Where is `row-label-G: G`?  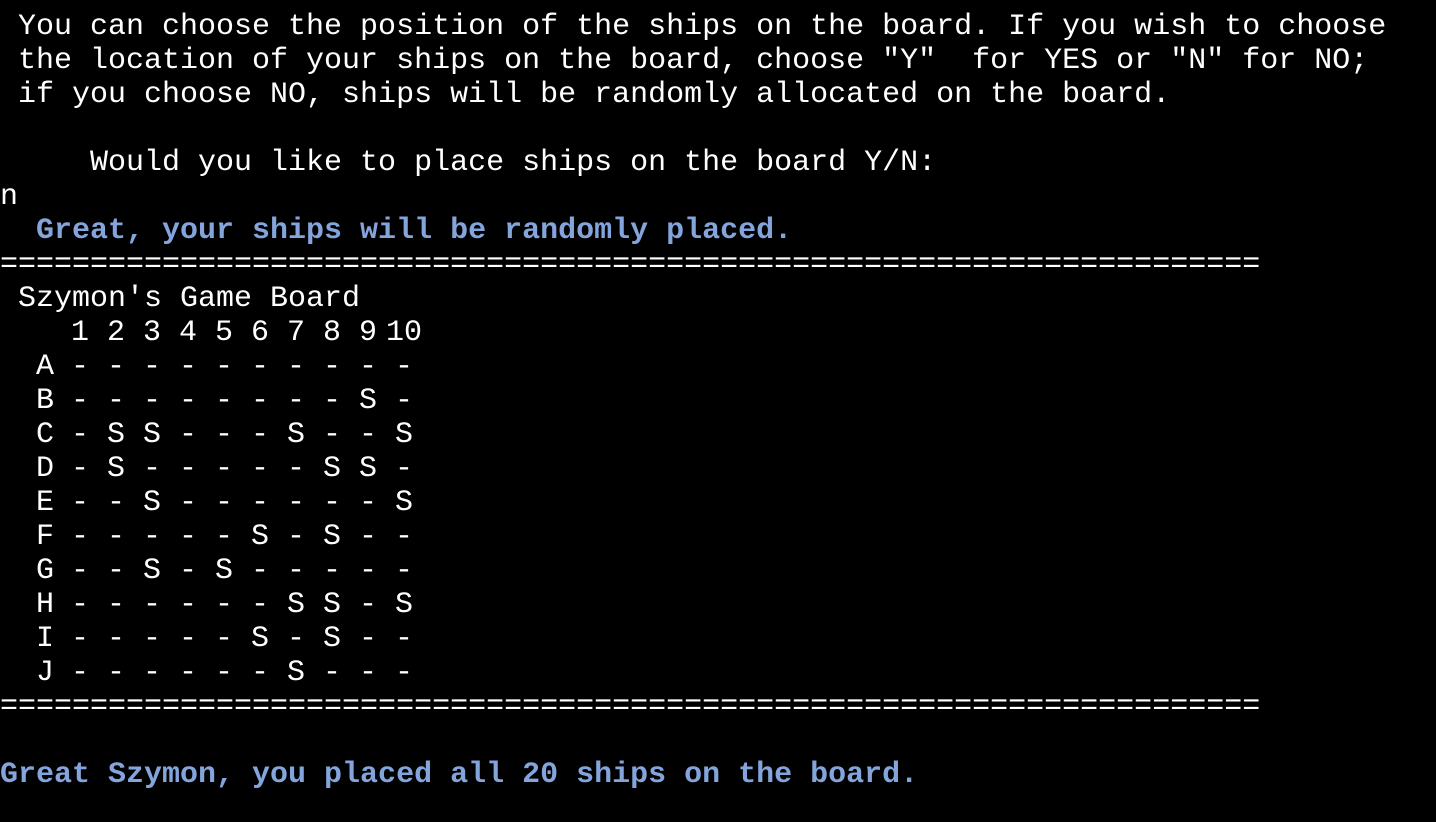 row-label-G: G is located at coordinates (45, 571).